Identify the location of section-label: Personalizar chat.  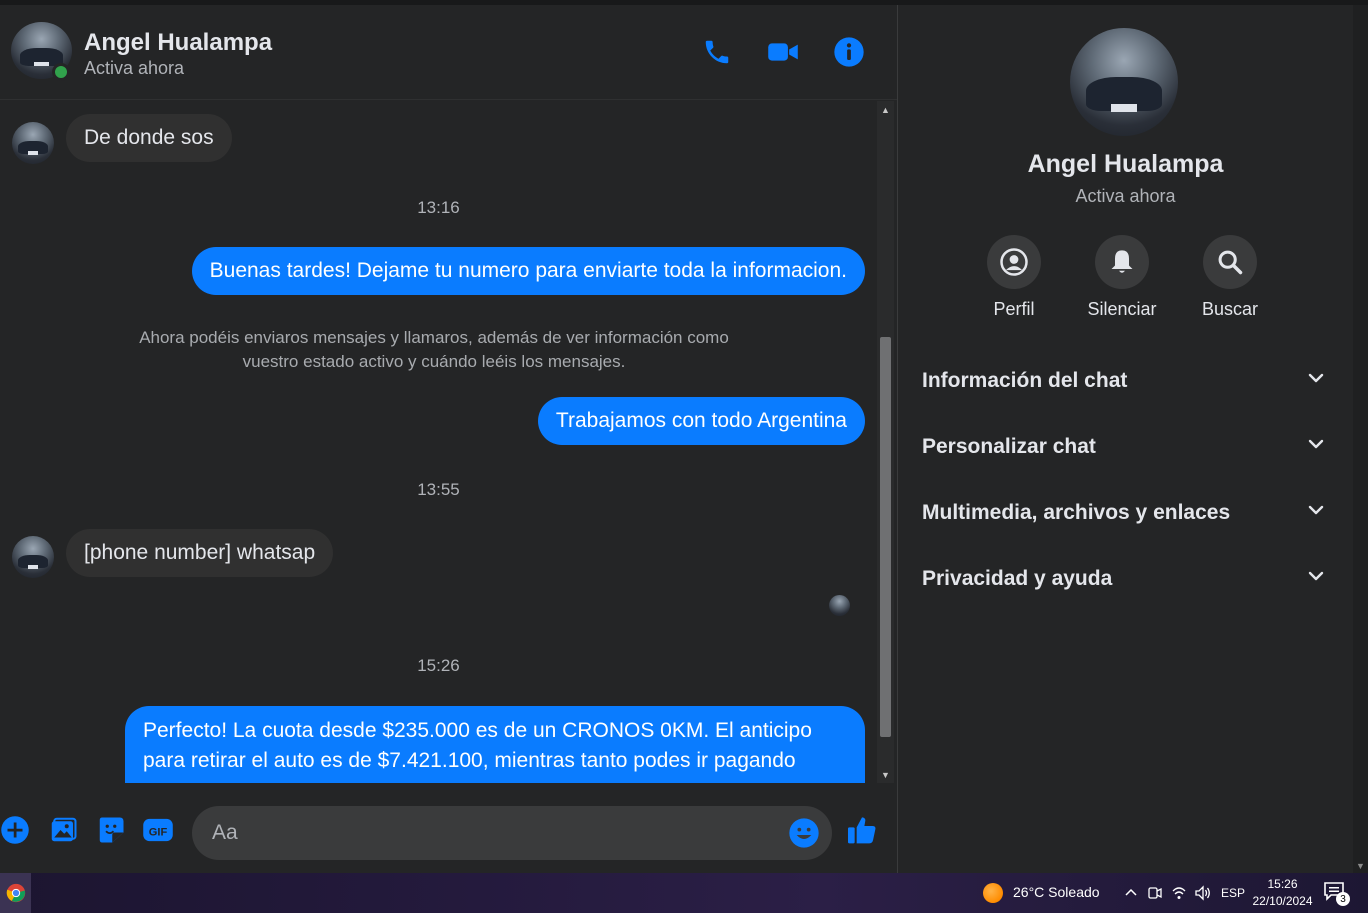
(1009, 446).